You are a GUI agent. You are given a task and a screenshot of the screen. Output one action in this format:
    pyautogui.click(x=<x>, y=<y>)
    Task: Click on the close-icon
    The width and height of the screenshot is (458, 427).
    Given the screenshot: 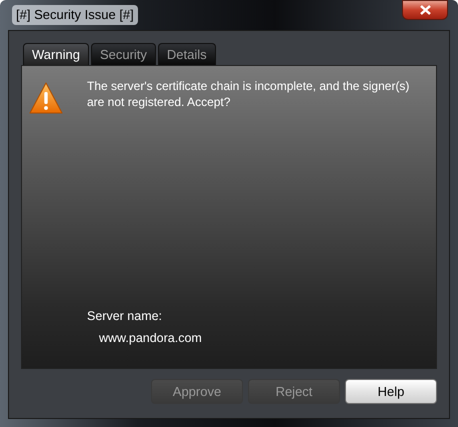 What is the action you would take?
    pyautogui.click(x=425, y=10)
    